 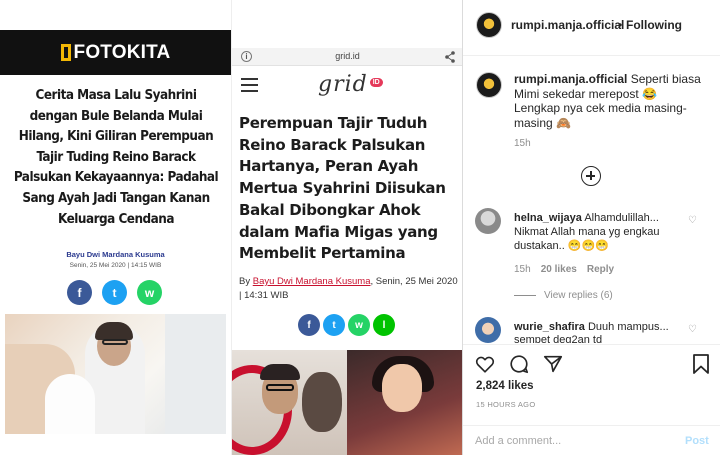 What do you see at coordinates (489, 25) in the screenshot?
I see `account-avatar` at bounding box center [489, 25].